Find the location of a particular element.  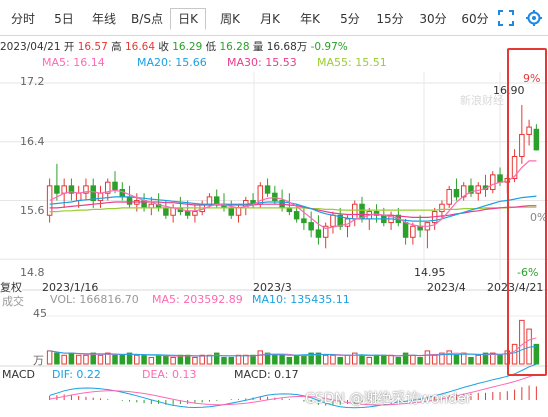

date-axis-3: 2023/4 is located at coordinates (446, 287).